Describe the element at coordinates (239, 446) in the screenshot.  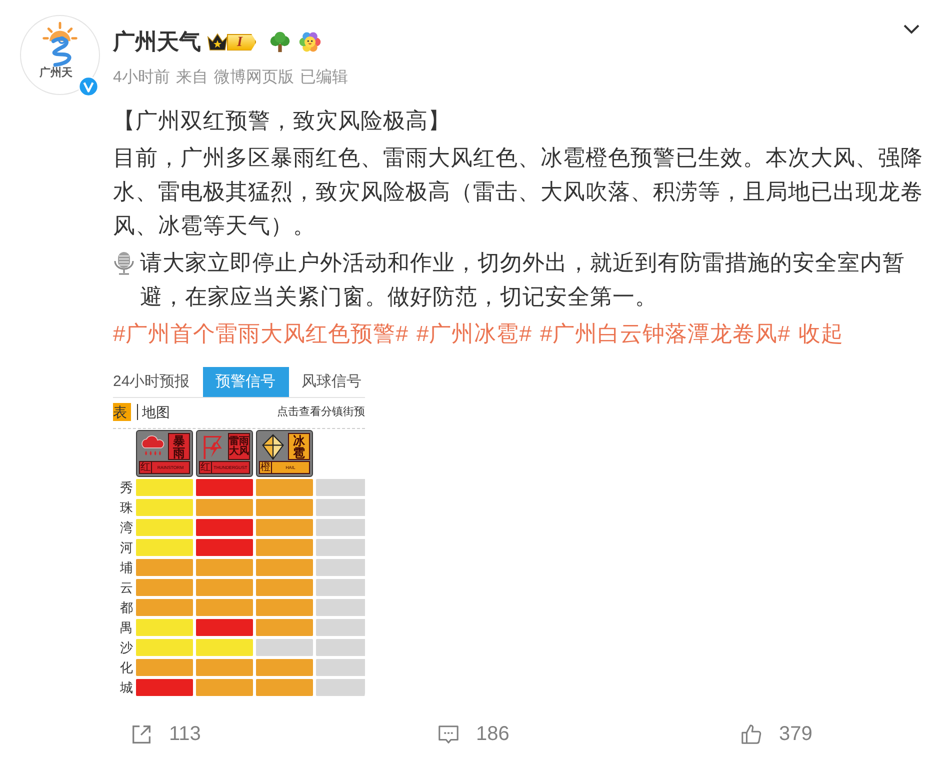
I see `signal-name: 雷雨大风` at that location.